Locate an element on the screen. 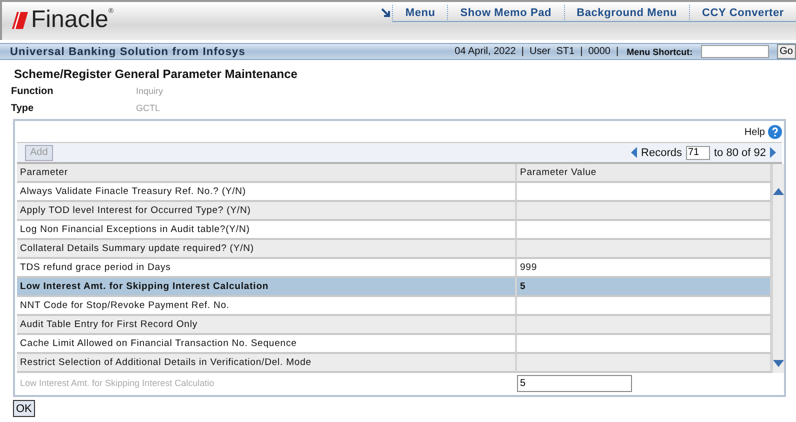 This screenshot has width=796, height=422. parameter-cell: Log Non Financial Exceptions in Audit table?(Y/N) is located at coordinates (267, 230).